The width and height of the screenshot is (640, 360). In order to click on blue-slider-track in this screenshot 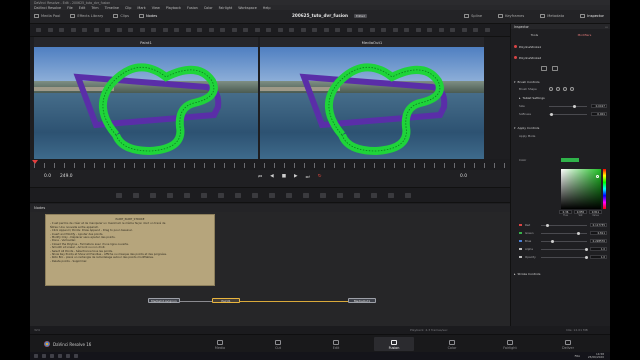, I will do `click(564, 241)`.